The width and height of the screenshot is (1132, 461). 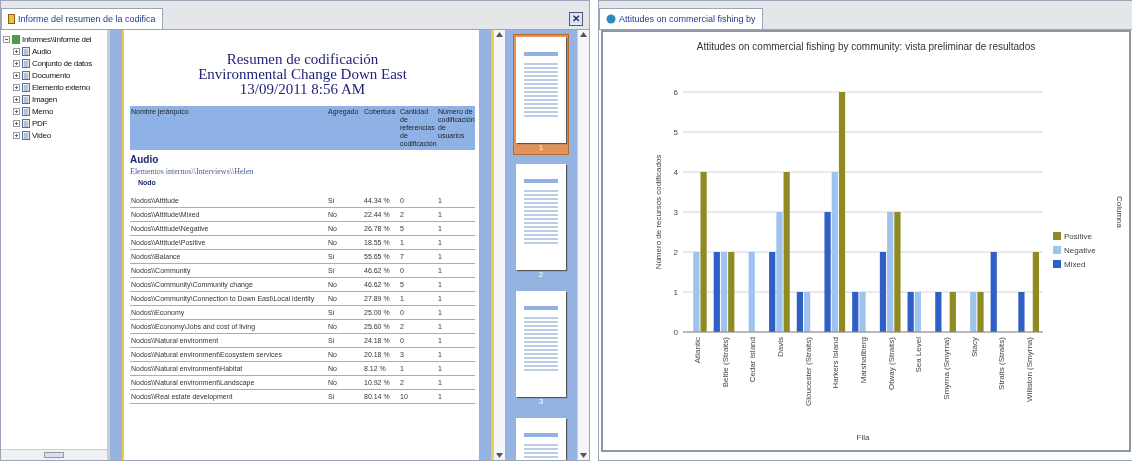 What do you see at coordinates (697, 350) in the screenshot?
I see `x-tick-label: Atlantic` at bounding box center [697, 350].